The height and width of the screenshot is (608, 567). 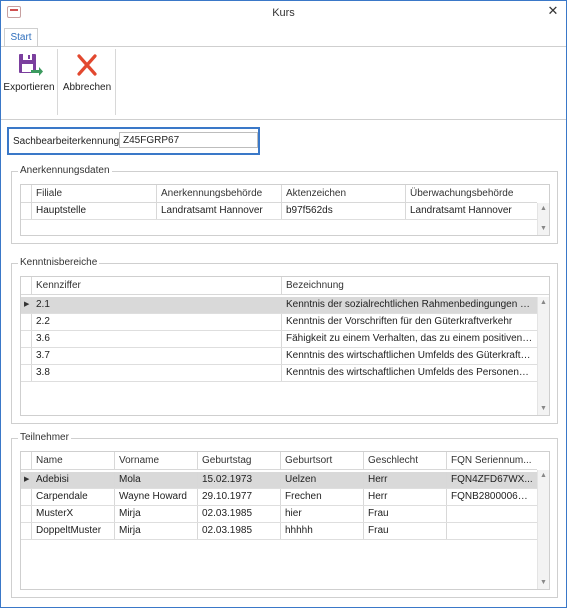 I want to click on table-cell: 3.6, so click(x=156, y=339).